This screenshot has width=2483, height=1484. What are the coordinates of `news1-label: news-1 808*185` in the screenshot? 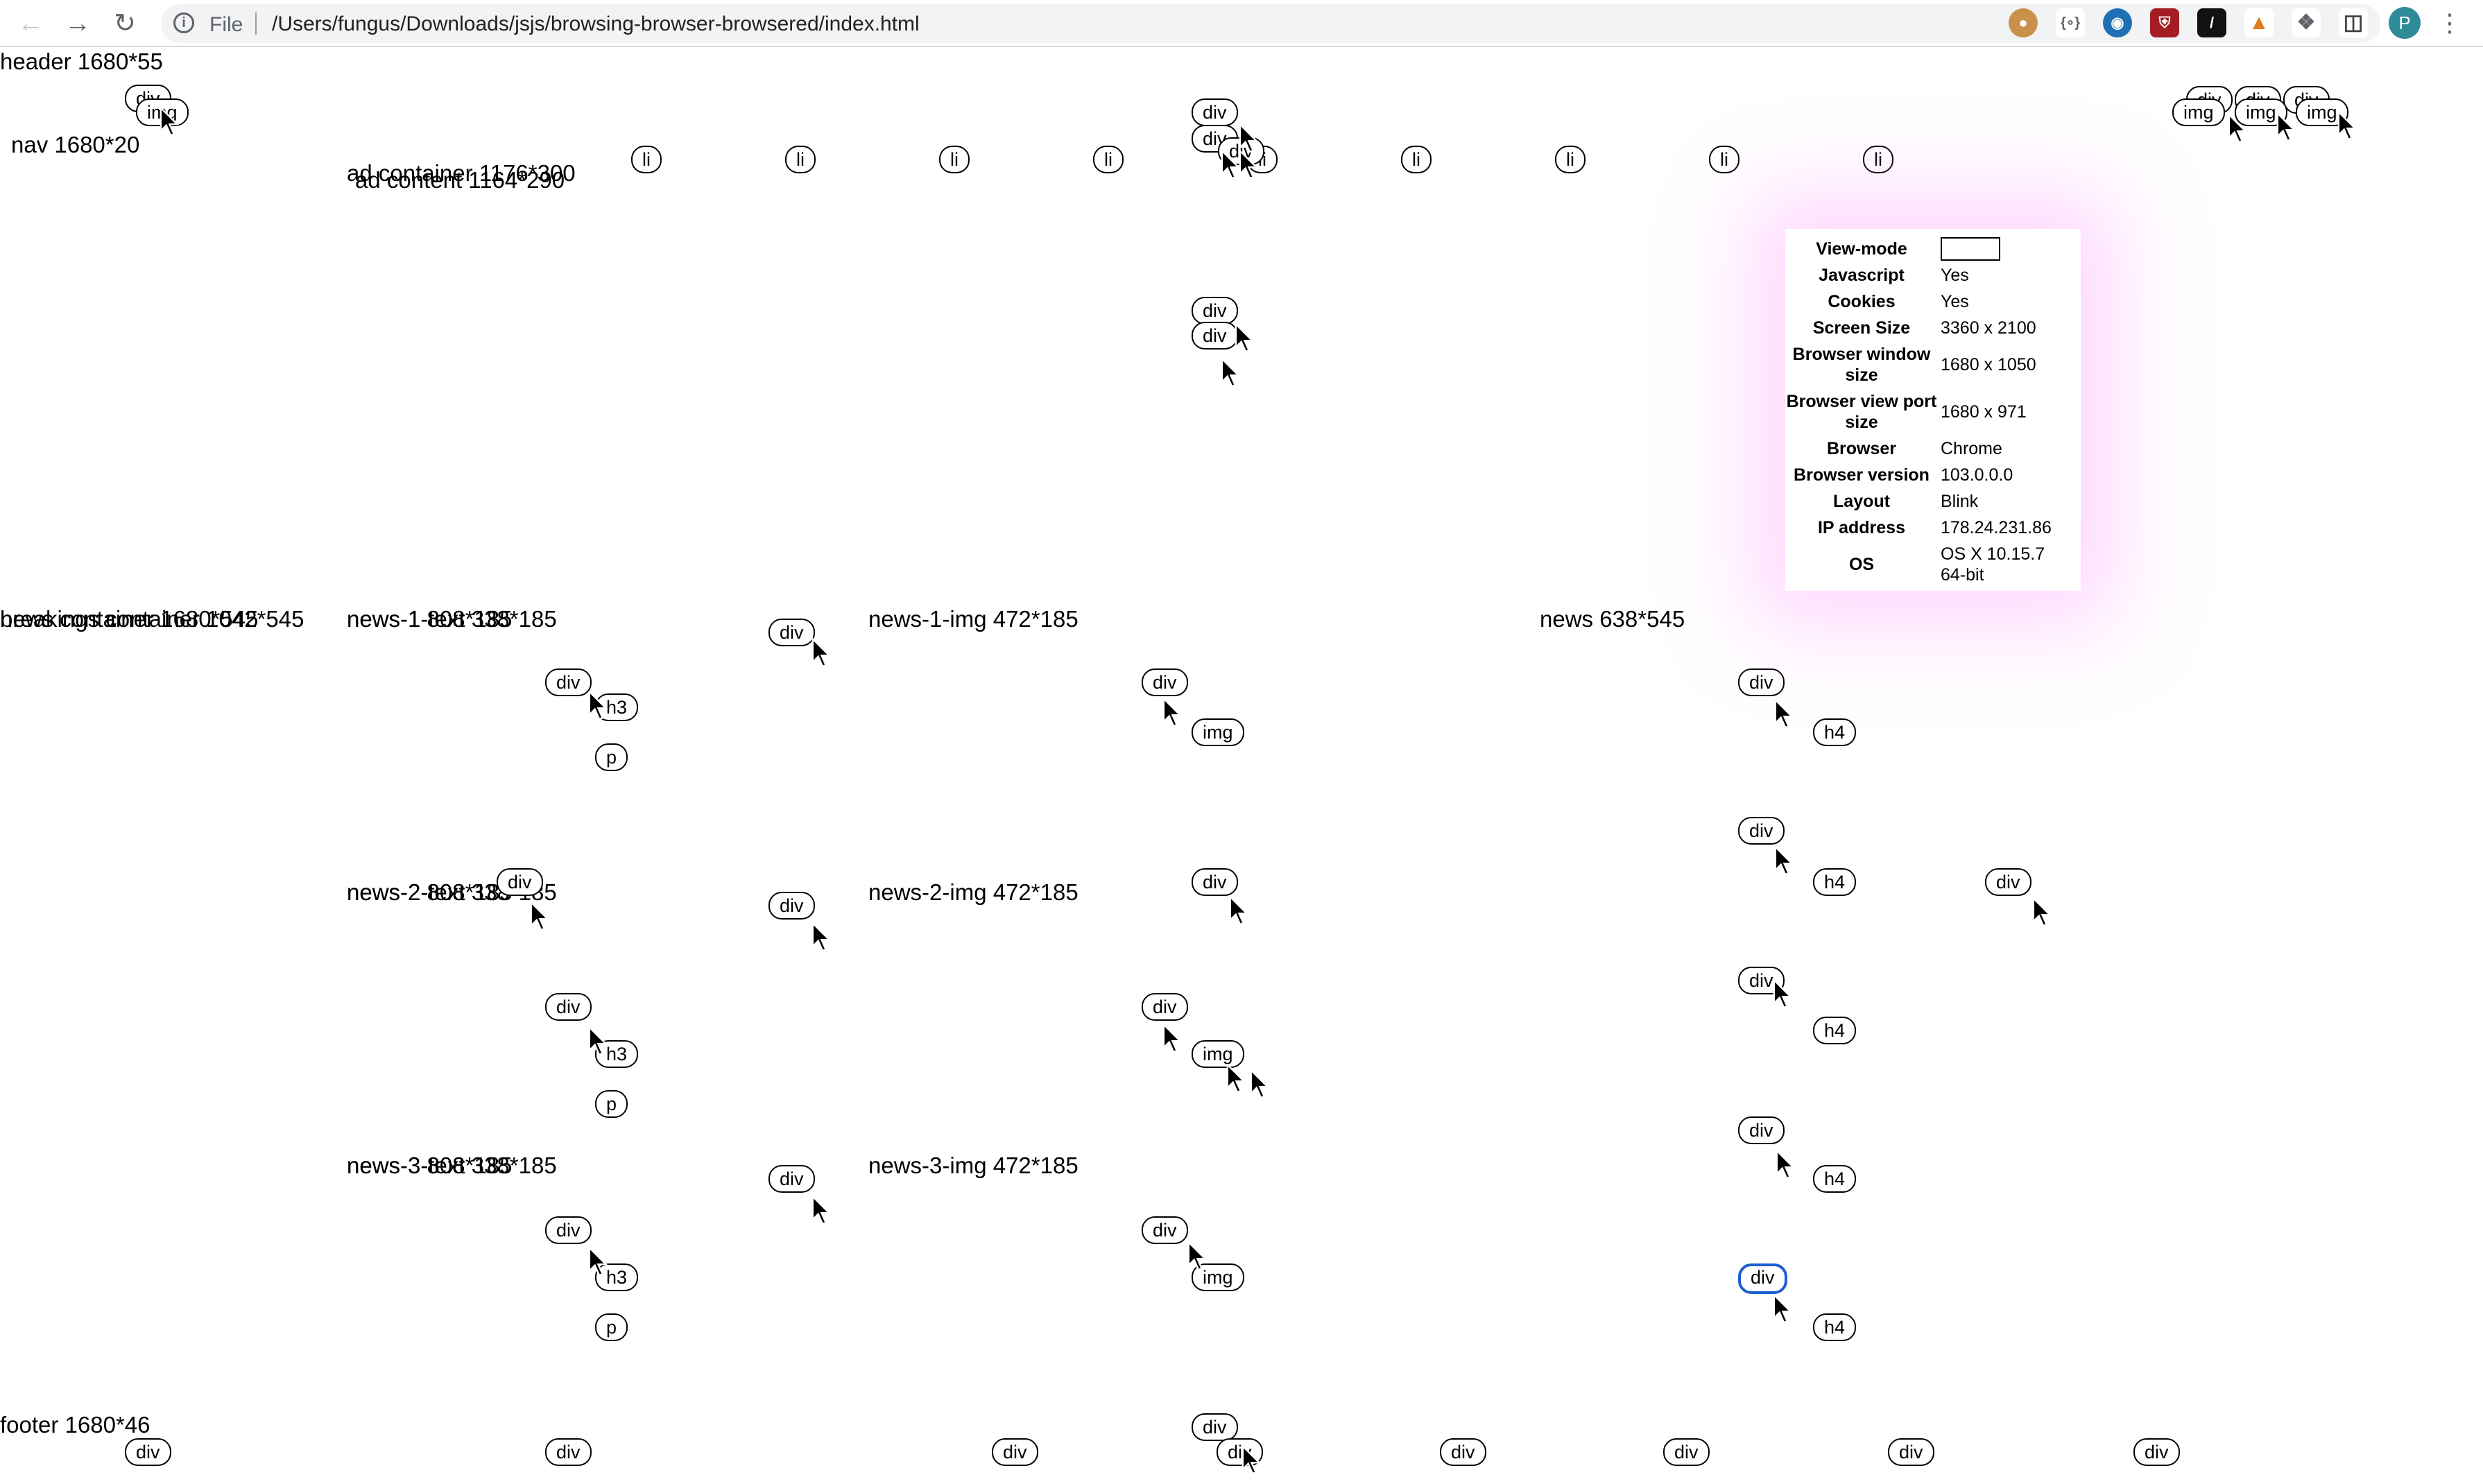 It's located at (430, 619).